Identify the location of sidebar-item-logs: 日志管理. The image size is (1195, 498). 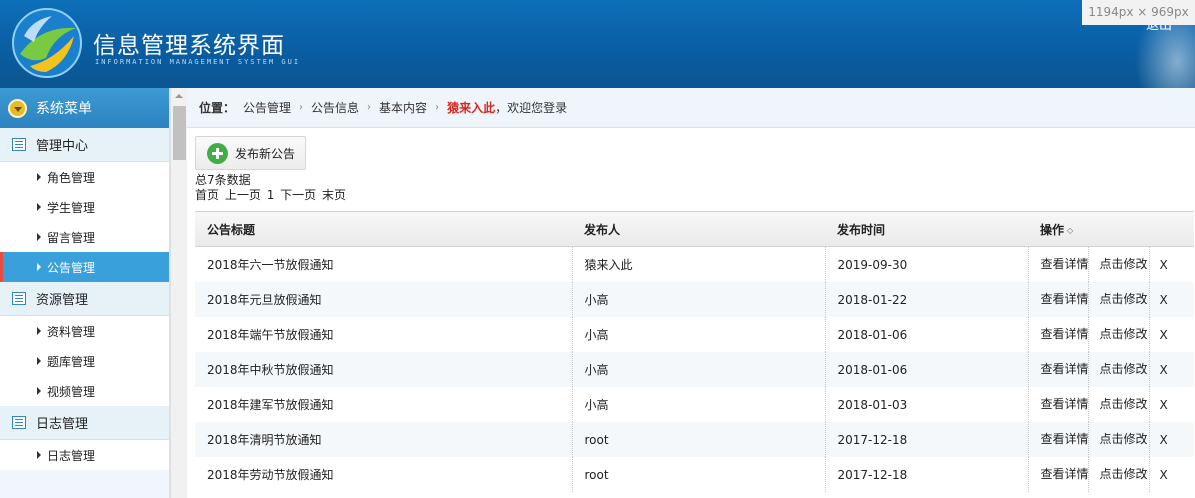
(84, 455).